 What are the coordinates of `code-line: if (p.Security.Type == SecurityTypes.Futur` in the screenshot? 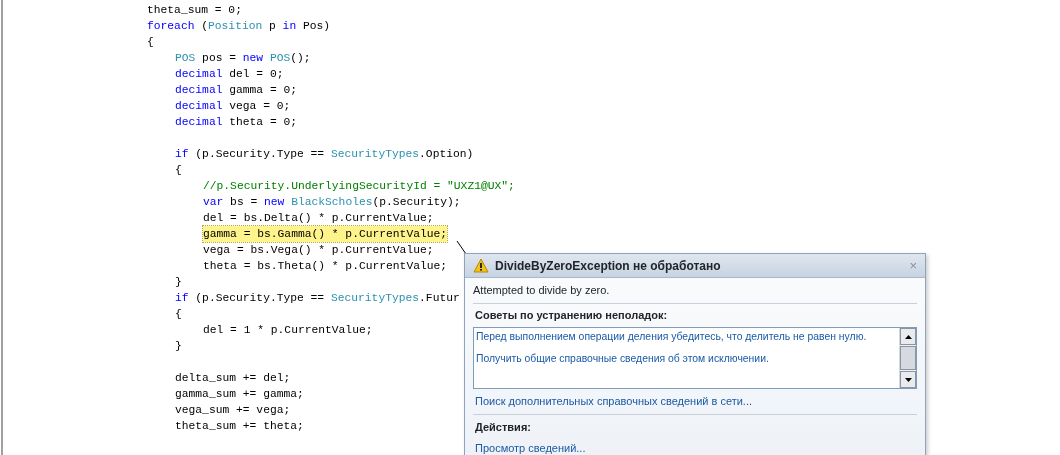 It's located at (317, 298).